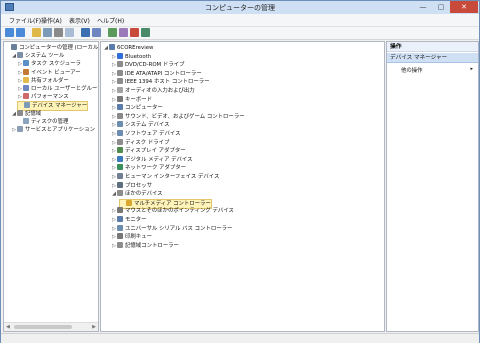 Image resolution: width=480 pixels, height=343 pixels. What do you see at coordinates (51, 20) in the screenshot?
I see `menu-action: 操作(A)` at bounding box center [51, 20].